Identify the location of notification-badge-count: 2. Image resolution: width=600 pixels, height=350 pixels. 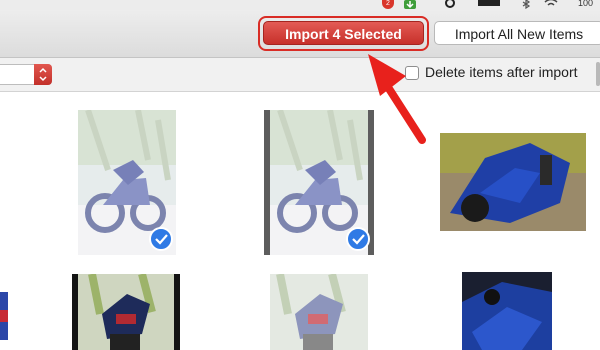
(388, 3).